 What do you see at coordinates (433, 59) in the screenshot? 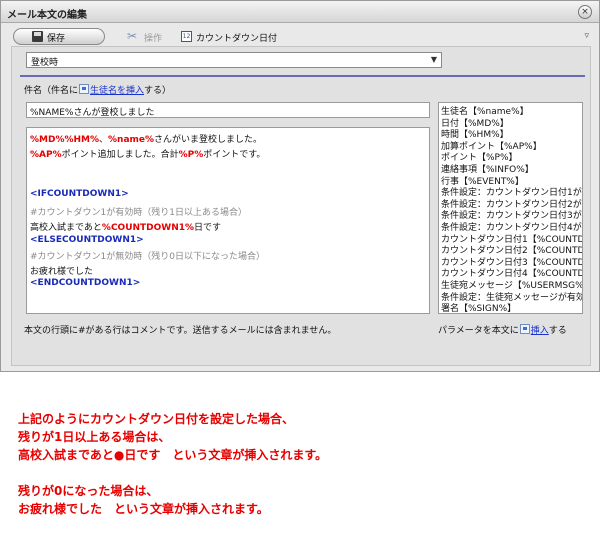
I see `dropdown-arrow-icon: ▼` at bounding box center [433, 59].